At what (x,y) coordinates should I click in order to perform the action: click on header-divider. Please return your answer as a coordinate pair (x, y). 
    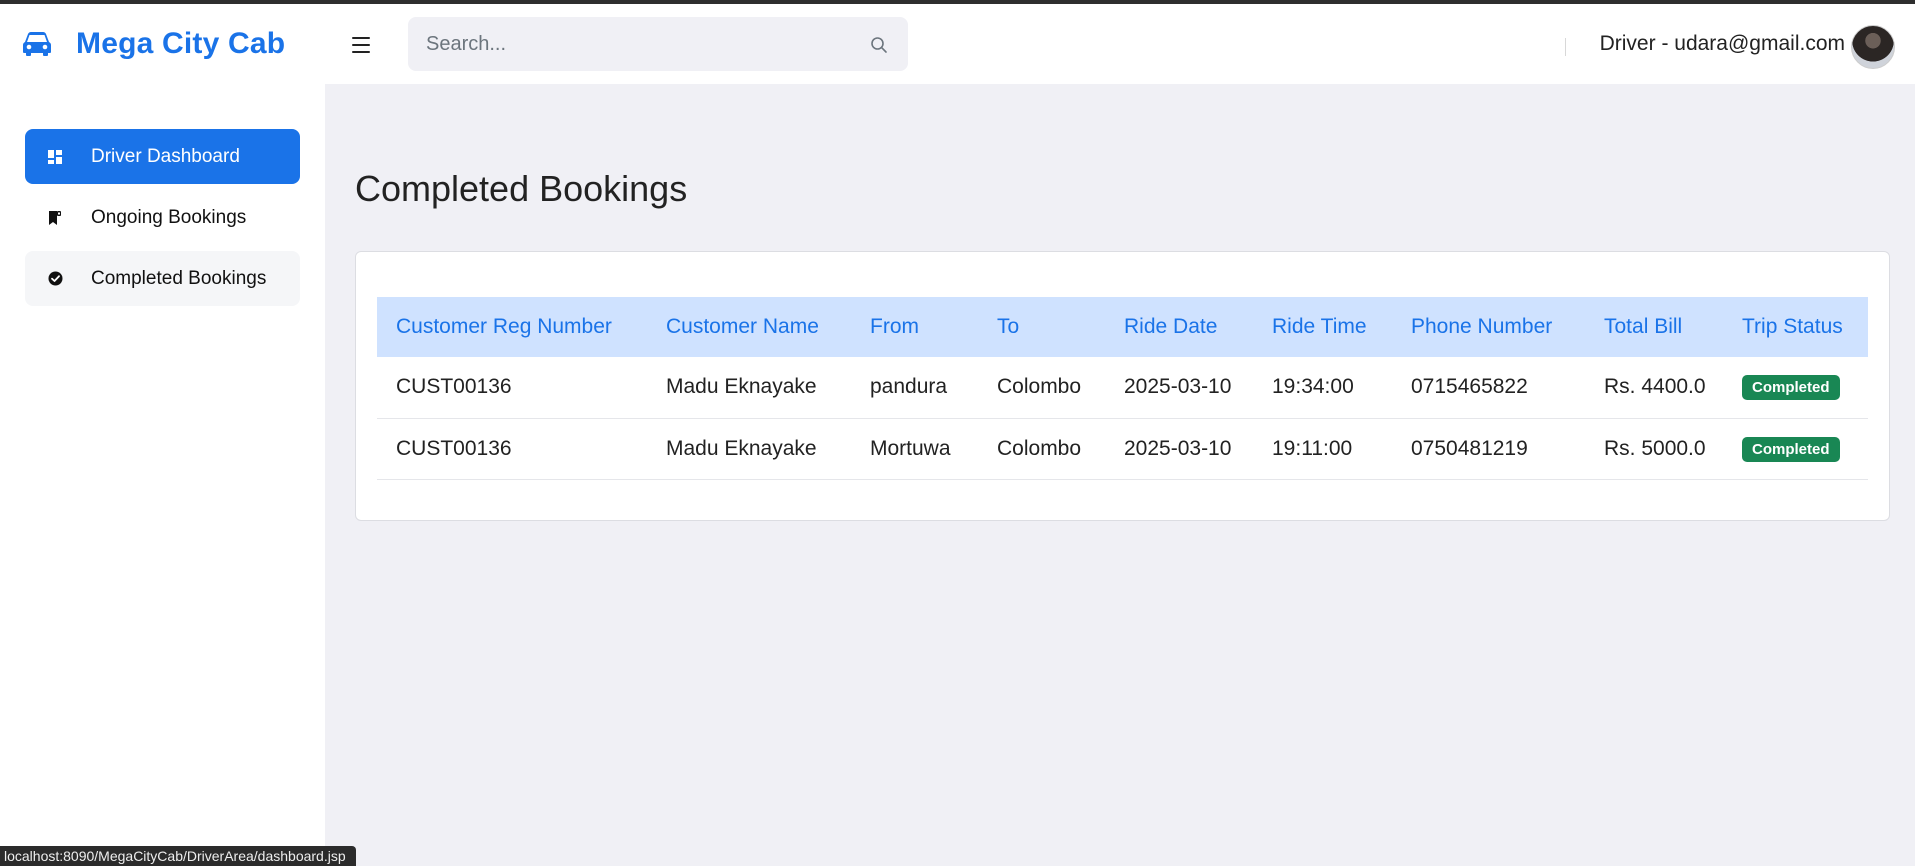
    Looking at the image, I should click on (1565, 47).